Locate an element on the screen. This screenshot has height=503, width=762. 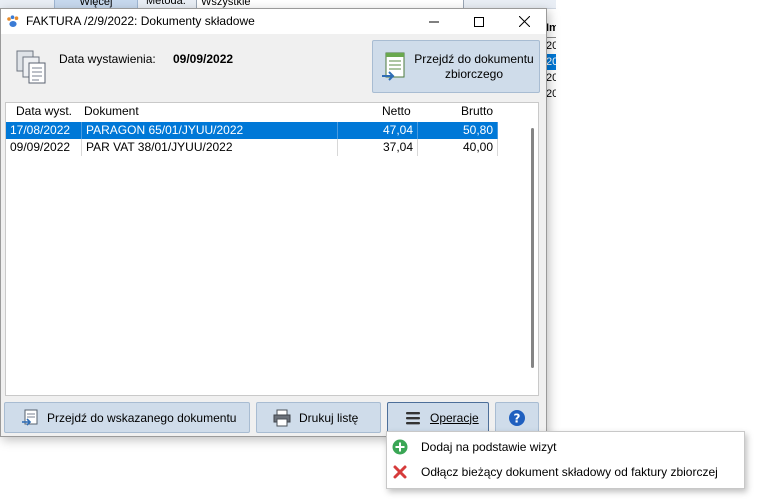
issue-date-label: Data wystawienia: is located at coordinates (107, 59).